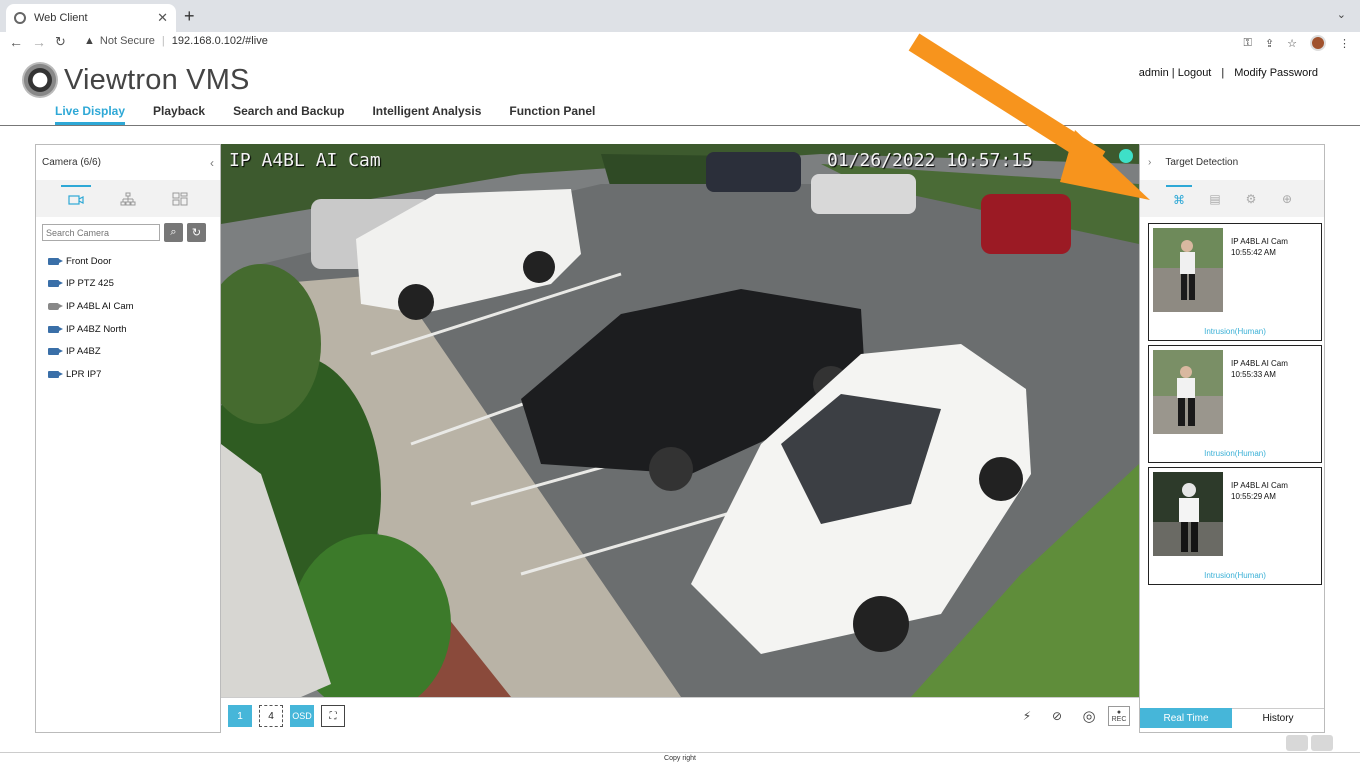 The height and width of the screenshot is (765, 1360). I want to click on logout-link: Logout, so click(1195, 73).